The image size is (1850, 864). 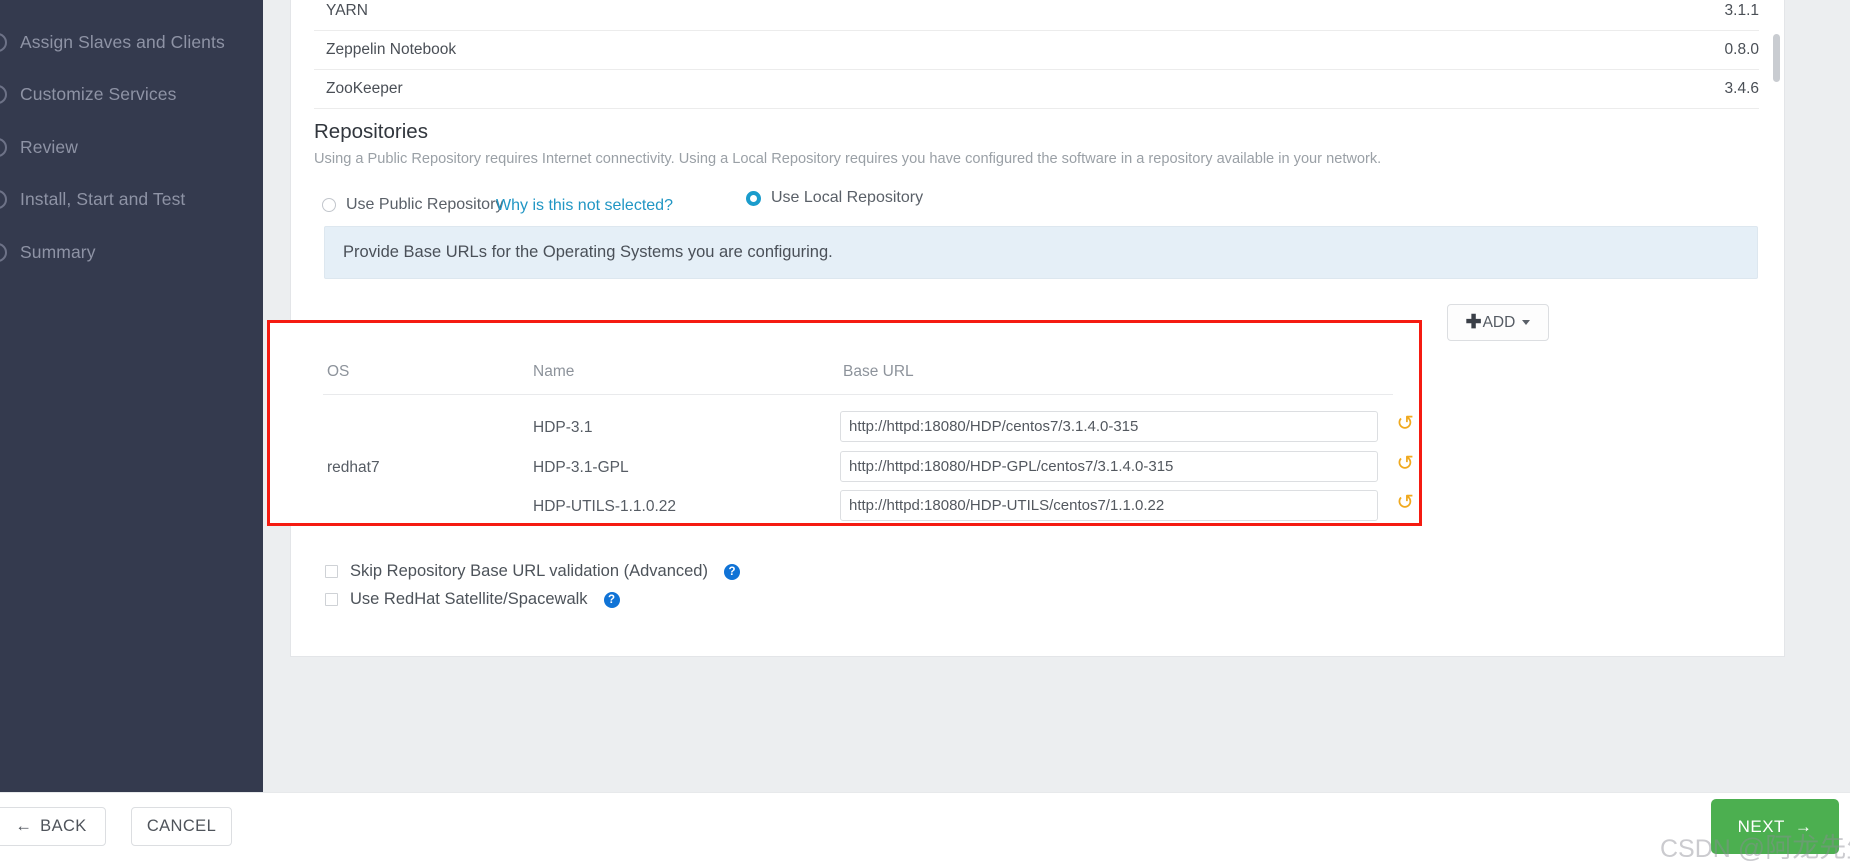 I want to click on table-row: YARN 3.1.1, so click(x=1036, y=15).